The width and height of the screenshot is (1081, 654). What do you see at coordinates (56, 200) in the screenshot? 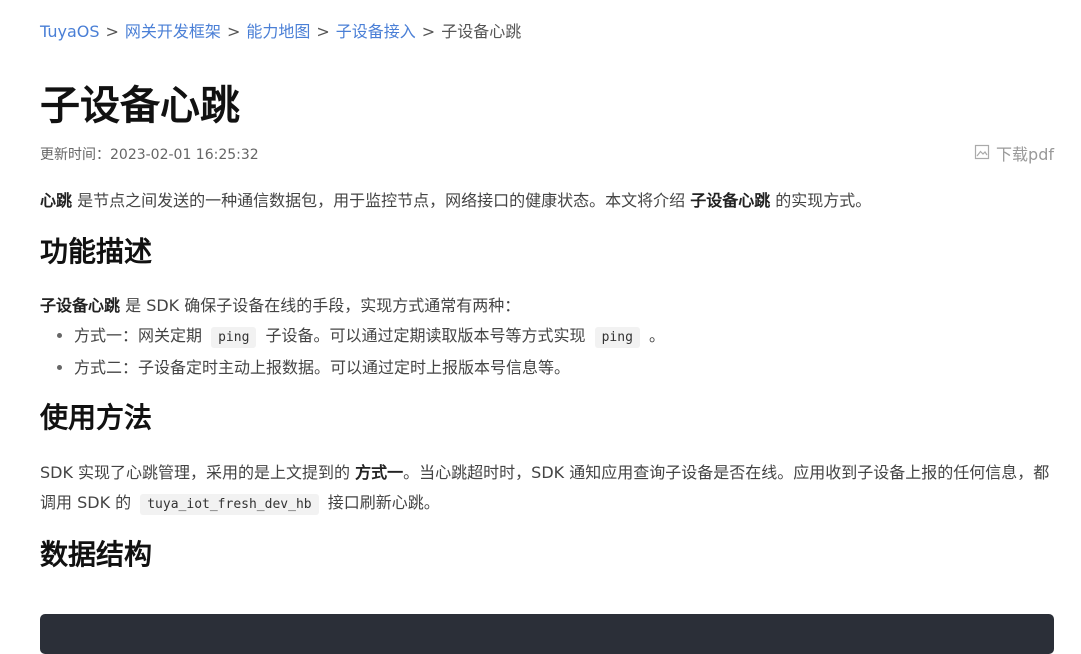
I see `intro-bold-heartbeat: 心跳` at bounding box center [56, 200].